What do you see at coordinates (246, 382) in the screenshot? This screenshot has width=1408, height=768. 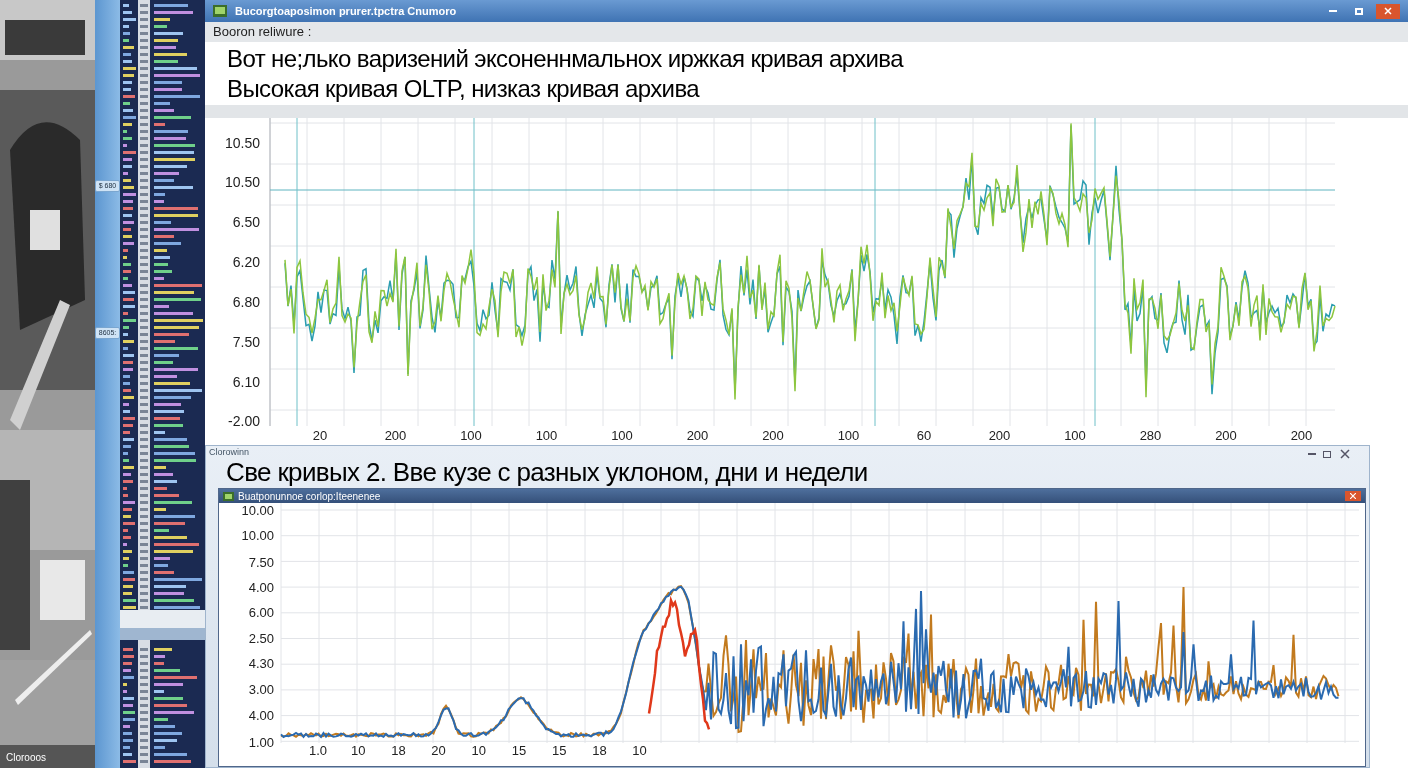 I see `axis-label: 6.10` at bounding box center [246, 382].